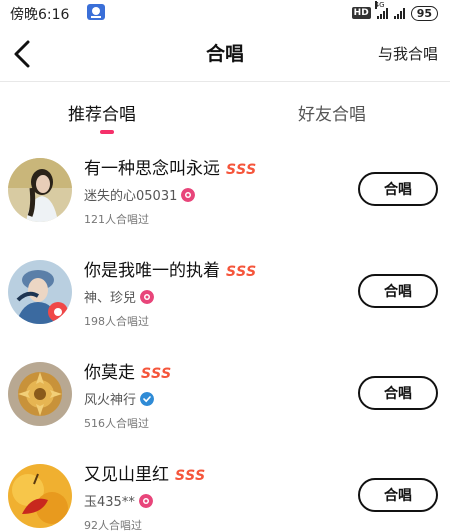 Image resolution: width=450 pixels, height=532 pixels. What do you see at coordinates (40, 15) in the screenshot?
I see `status-time: 傍晚6:16` at bounding box center [40, 15].